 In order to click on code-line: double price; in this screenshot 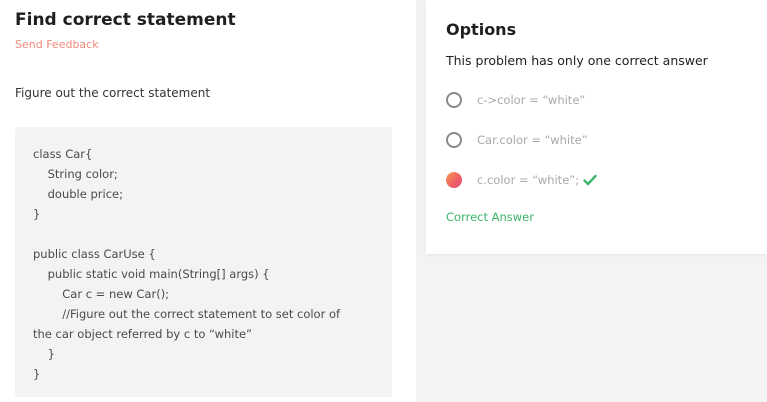, I will do `click(78, 194)`.